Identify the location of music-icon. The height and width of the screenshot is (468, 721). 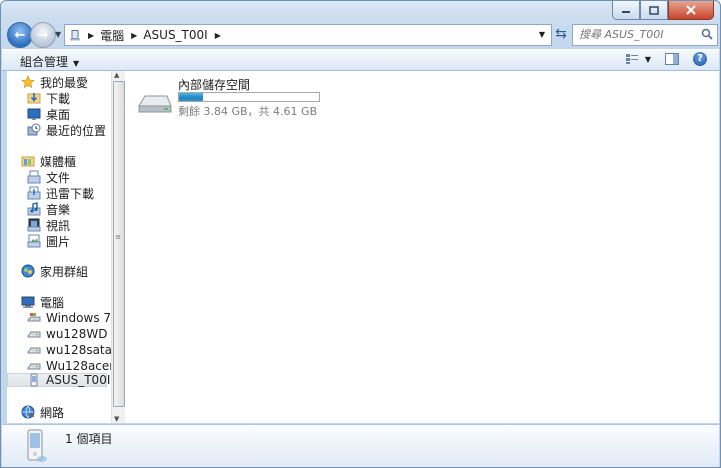
(34, 209).